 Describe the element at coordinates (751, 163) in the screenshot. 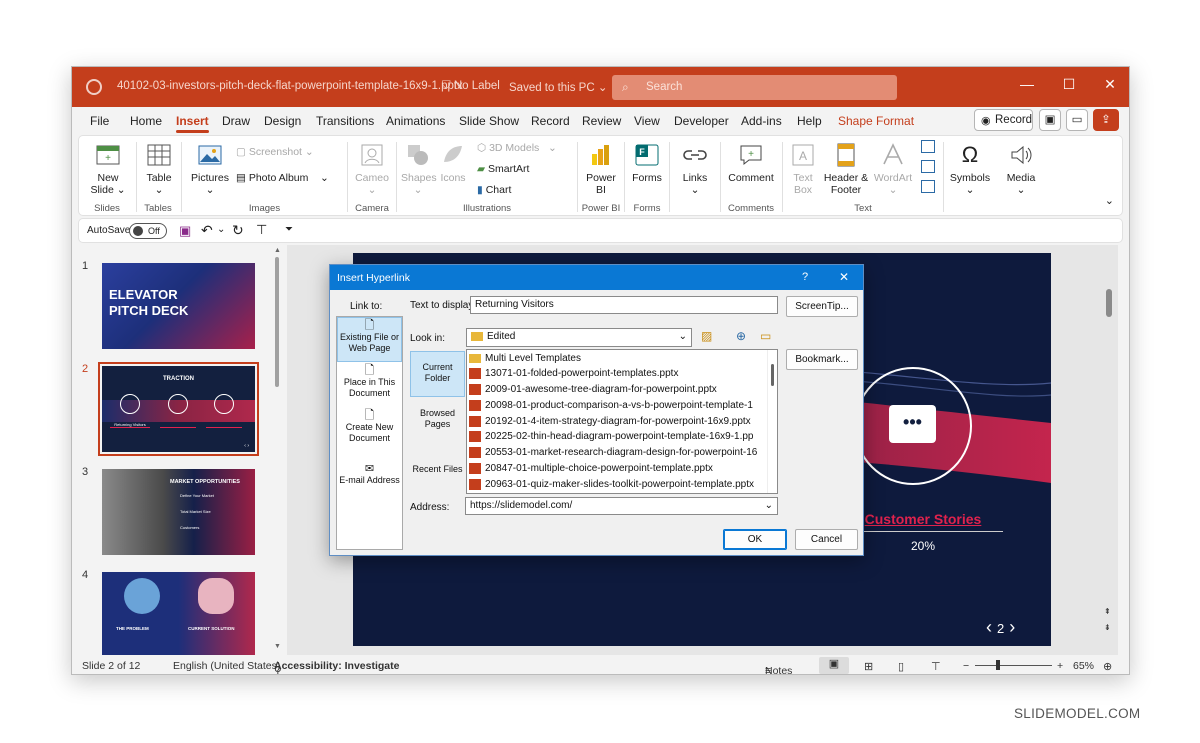

I see `comment-button: + Comment` at that location.